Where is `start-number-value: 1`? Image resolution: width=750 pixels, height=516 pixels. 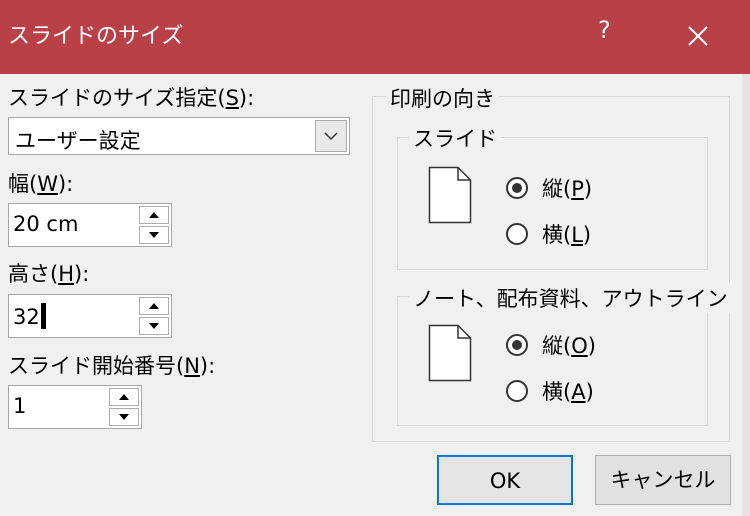 start-number-value: 1 is located at coordinates (20, 406).